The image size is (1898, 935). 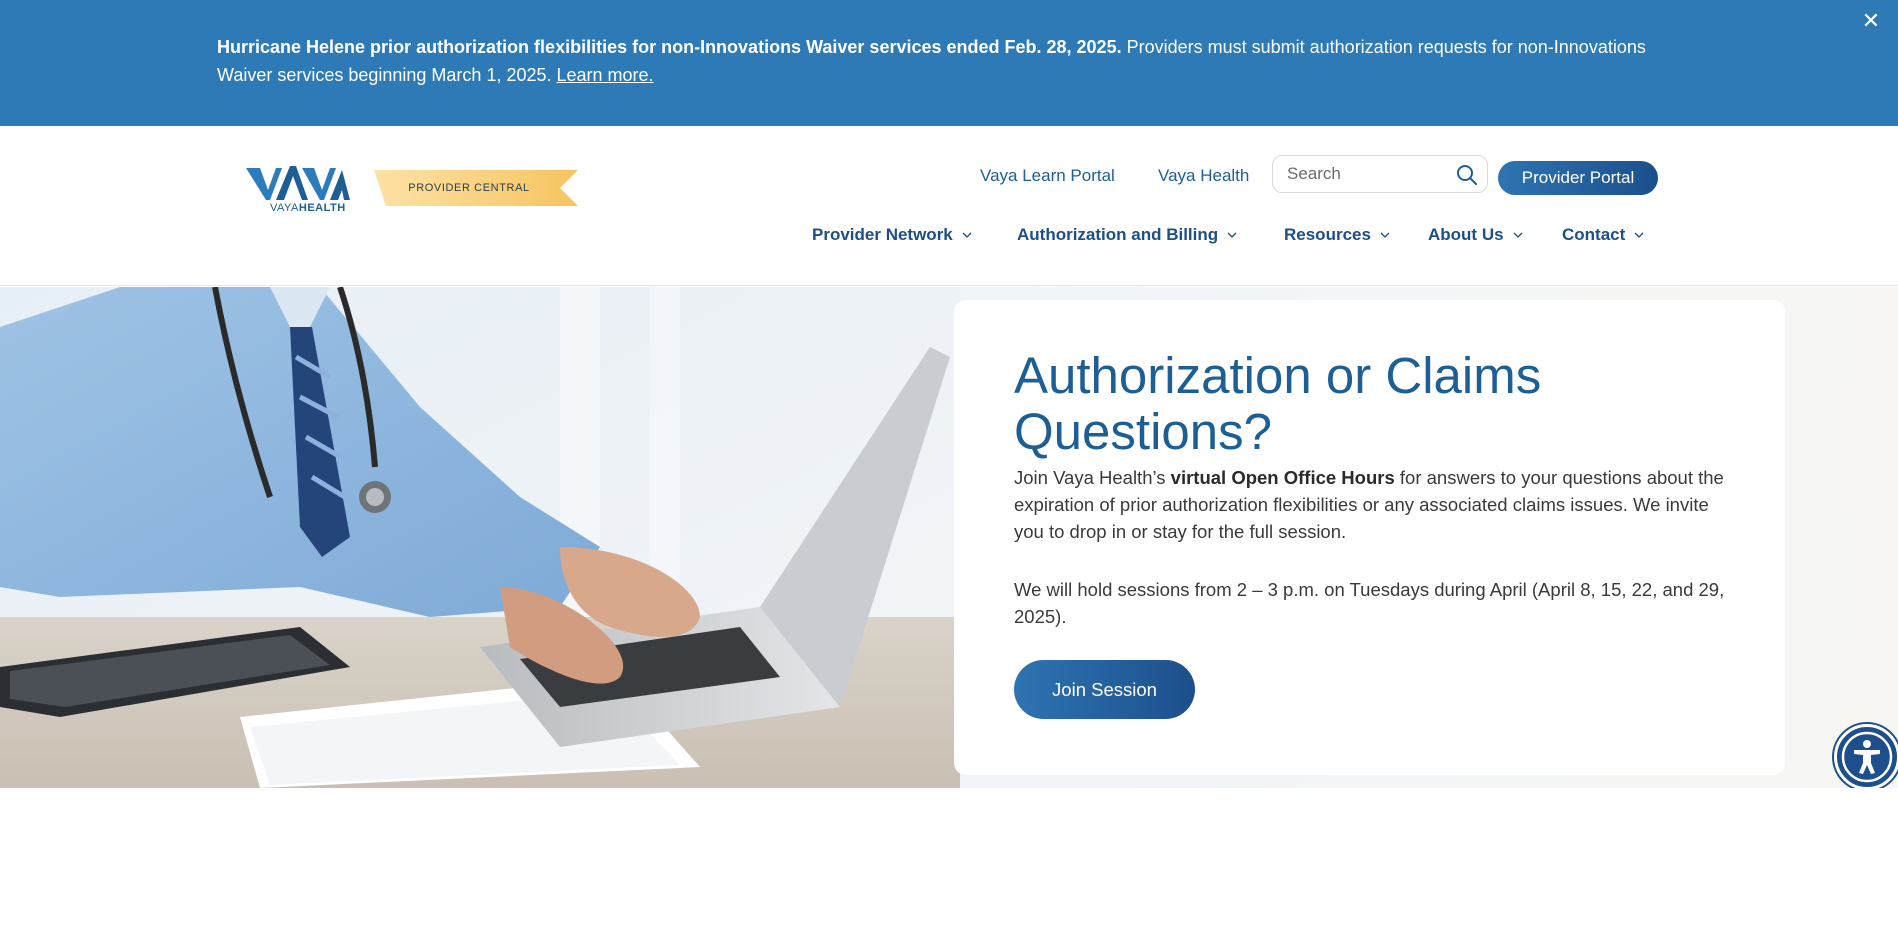 I want to click on accessibility-icon, so click(x=1867, y=757).